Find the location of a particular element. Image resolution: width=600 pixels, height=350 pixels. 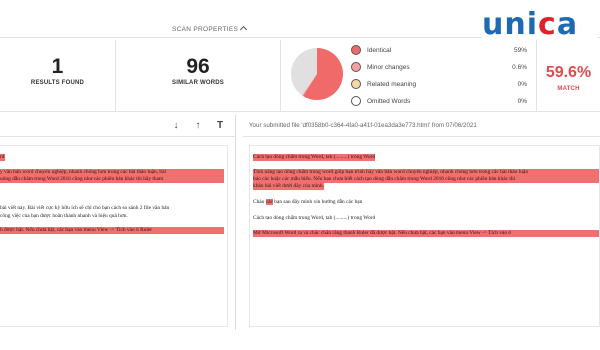

match-caption: MATCH is located at coordinates (568, 89).